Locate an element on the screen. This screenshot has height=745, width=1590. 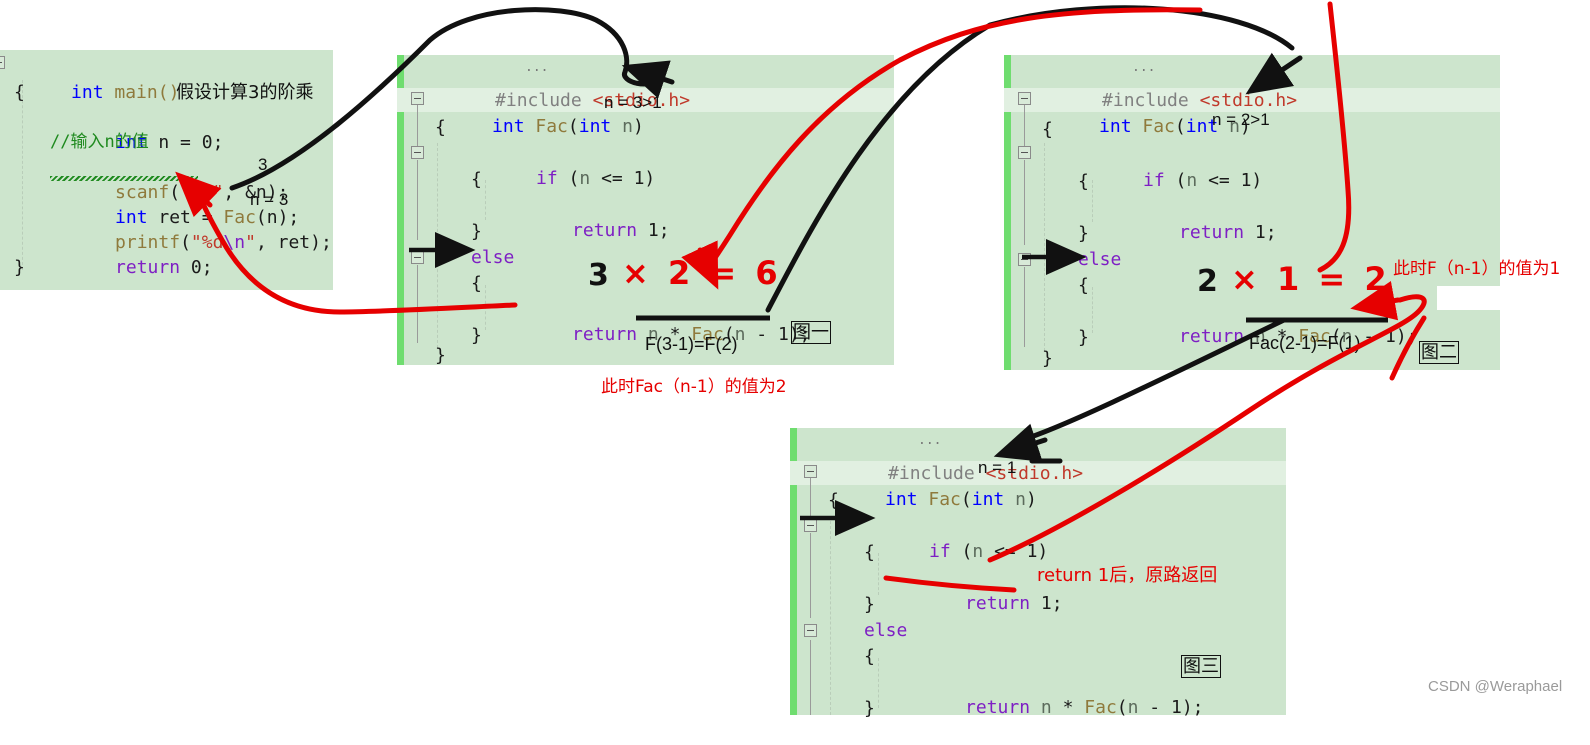
annotation-fig3-n: n = 1 is located at coordinates (997, 467).